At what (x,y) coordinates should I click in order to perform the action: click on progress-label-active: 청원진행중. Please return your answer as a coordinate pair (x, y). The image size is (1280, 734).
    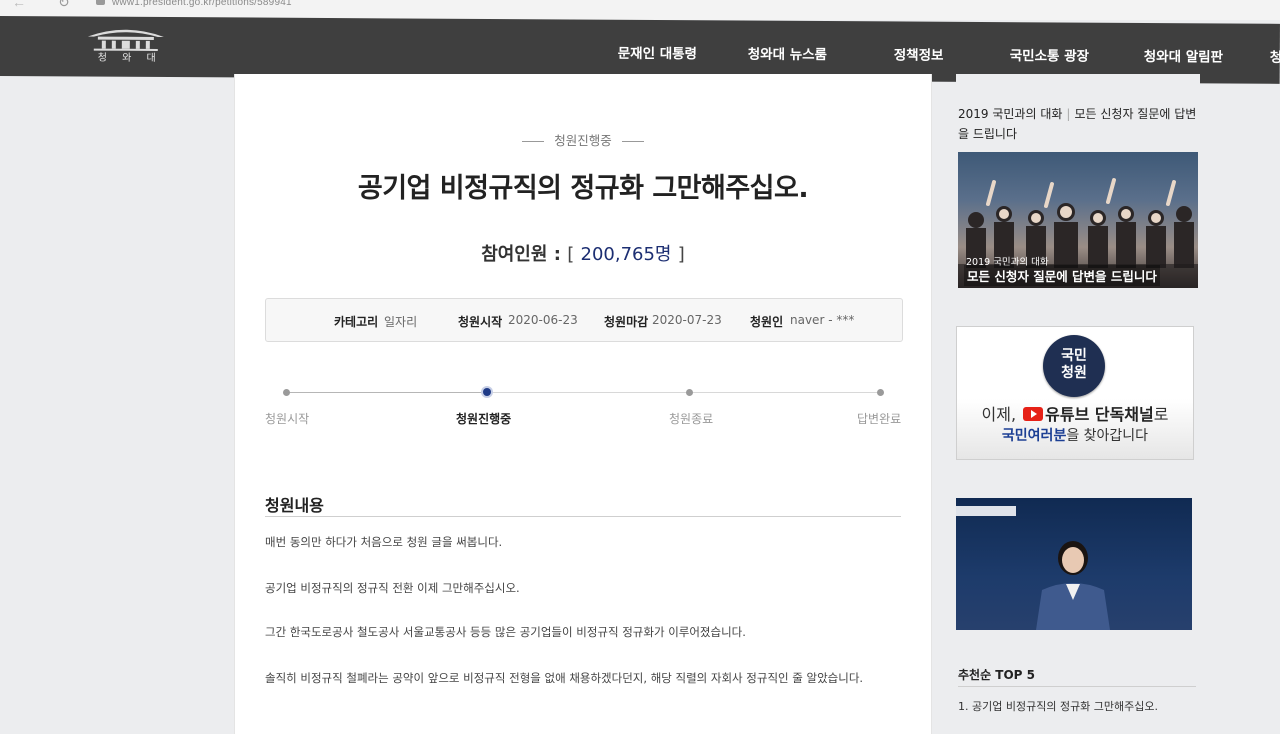
    Looking at the image, I should click on (484, 419).